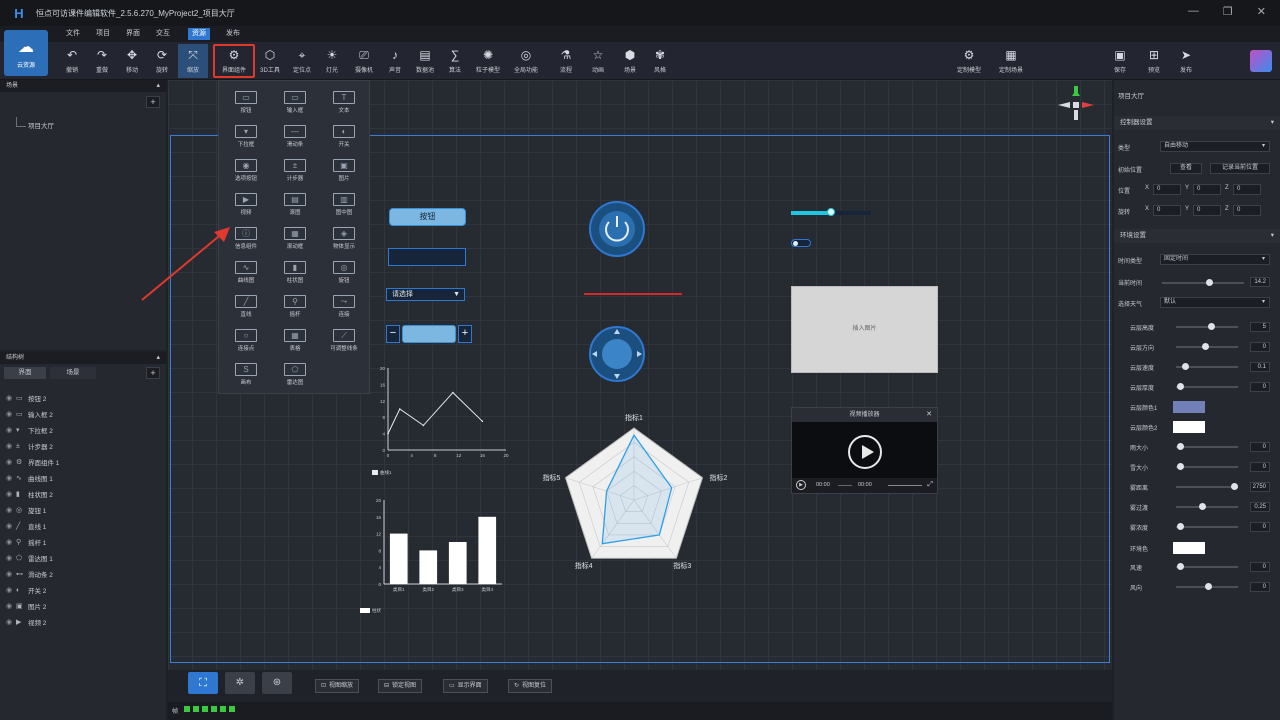 The width and height of the screenshot is (1280, 720). Describe the element at coordinates (425, 294) in the screenshot. I see `canvas-dropdown: 请选择 ▼` at that location.